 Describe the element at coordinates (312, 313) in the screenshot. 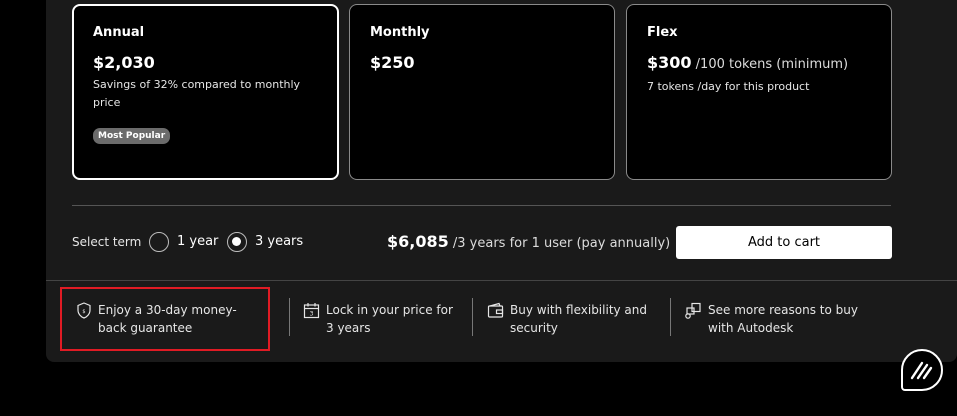

I see `svg-text: 3` at that location.